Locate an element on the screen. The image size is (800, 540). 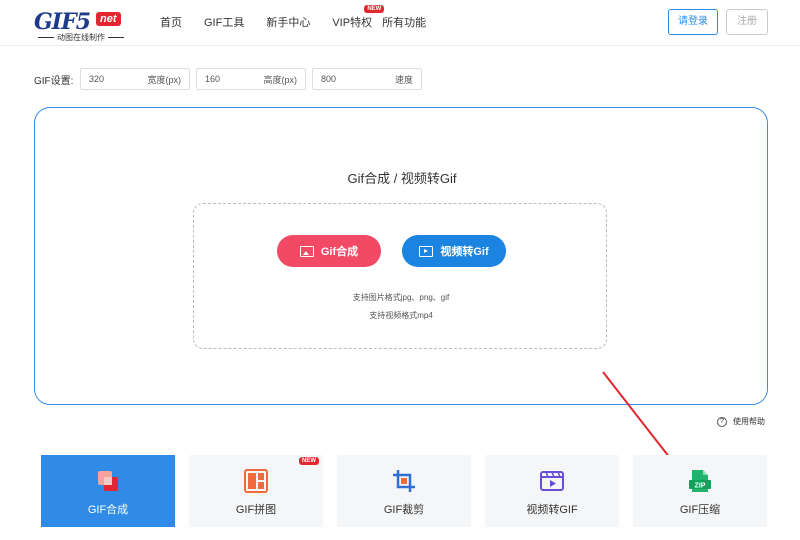
gif-merge-button: Gif合成 is located at coordinates (329, 251).